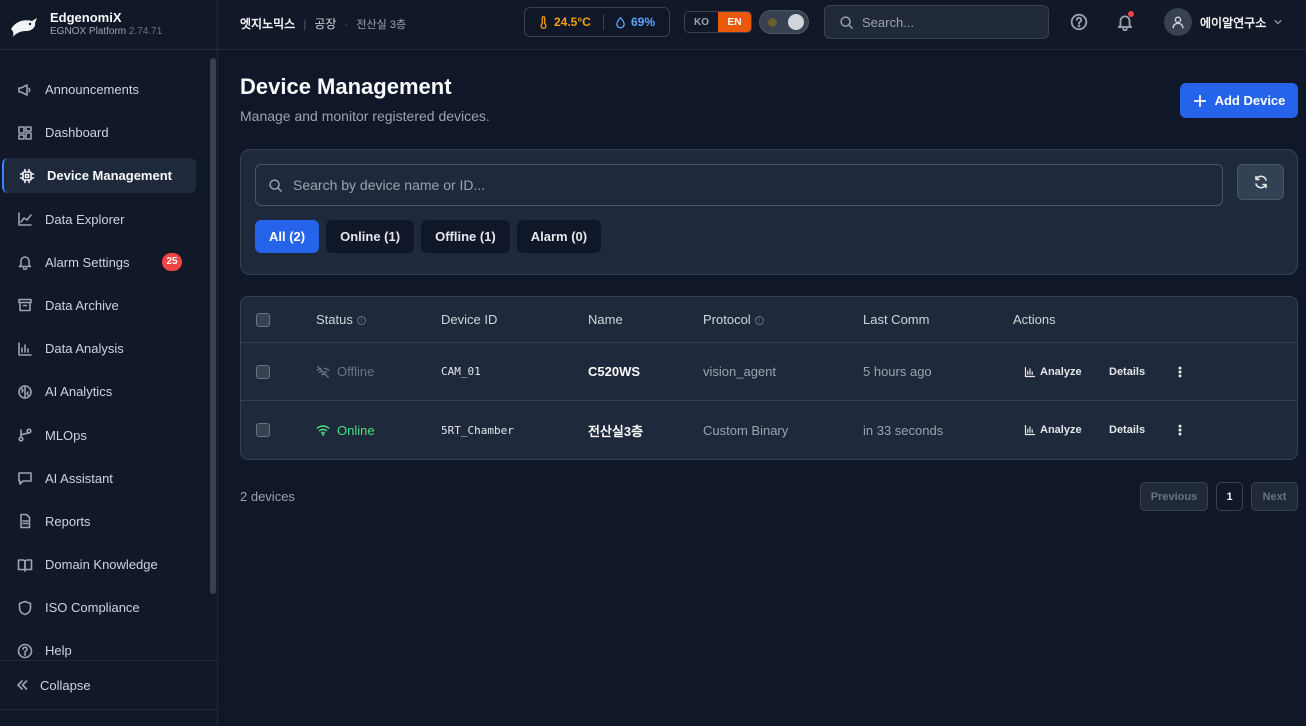 The height and width of the screenshot is (726, 1306). Describe the element at coordinates (1034, 319) in the screenshot. I see `col-actions: Actions` at that location.